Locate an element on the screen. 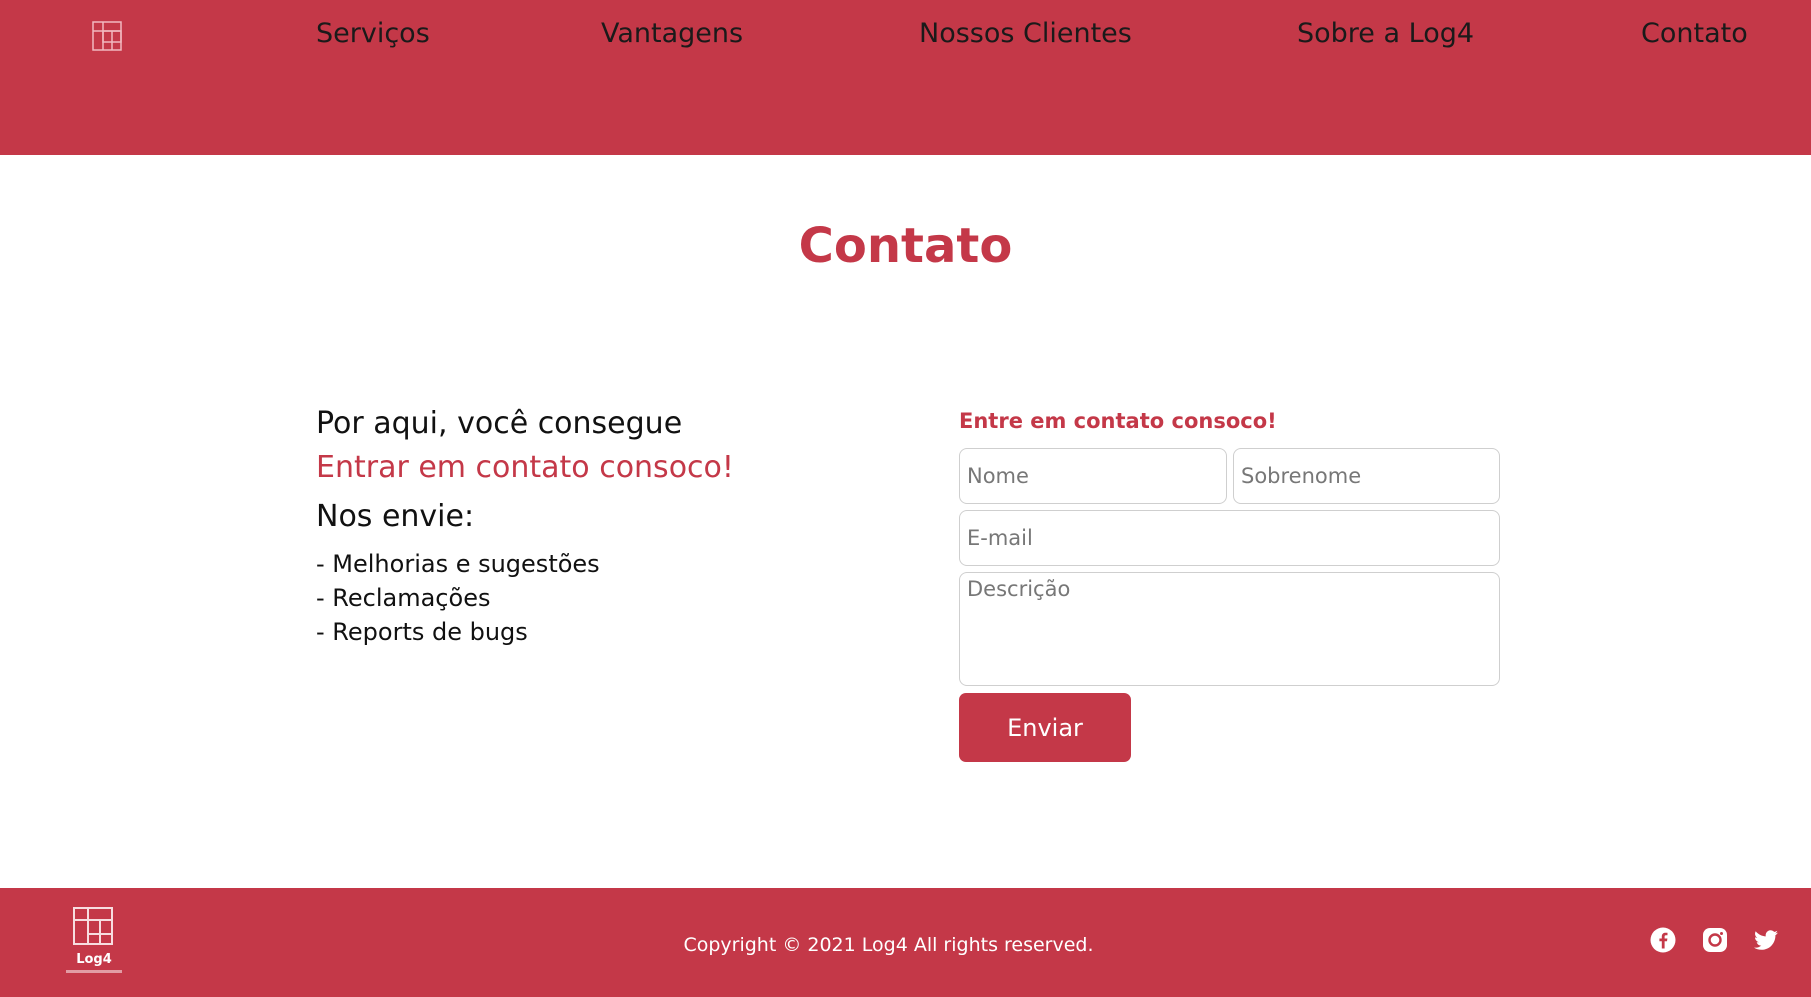  nav-sobre-log4: Sobre a Log4 is located at coordinates (1385, 34).